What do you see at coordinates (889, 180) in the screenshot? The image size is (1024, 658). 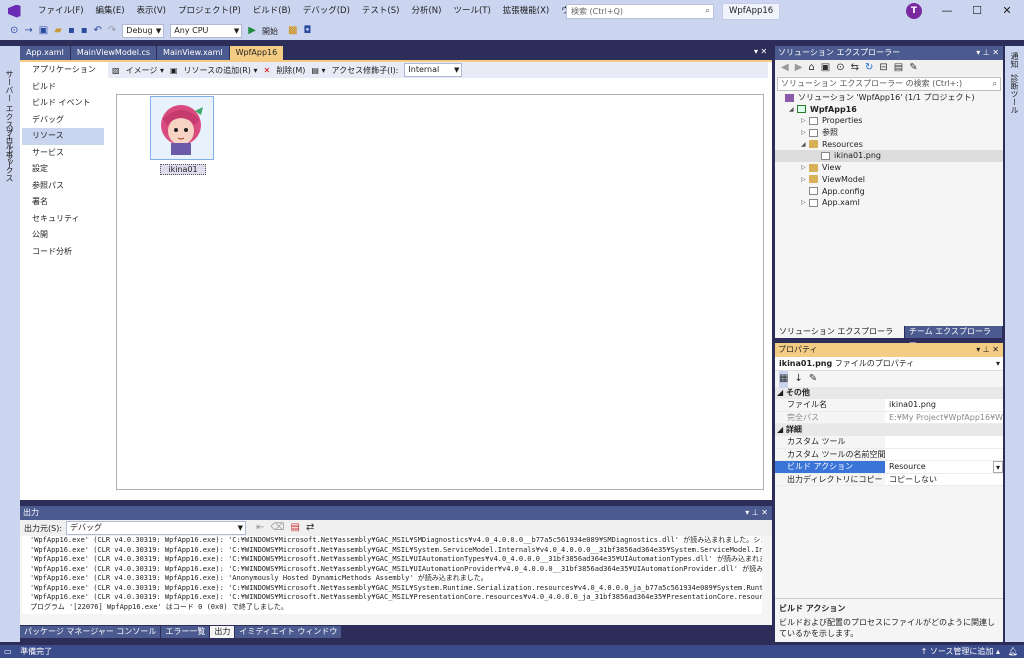 I see `tree-item: ▷ ViewModel` at bounding box center [889, 180].